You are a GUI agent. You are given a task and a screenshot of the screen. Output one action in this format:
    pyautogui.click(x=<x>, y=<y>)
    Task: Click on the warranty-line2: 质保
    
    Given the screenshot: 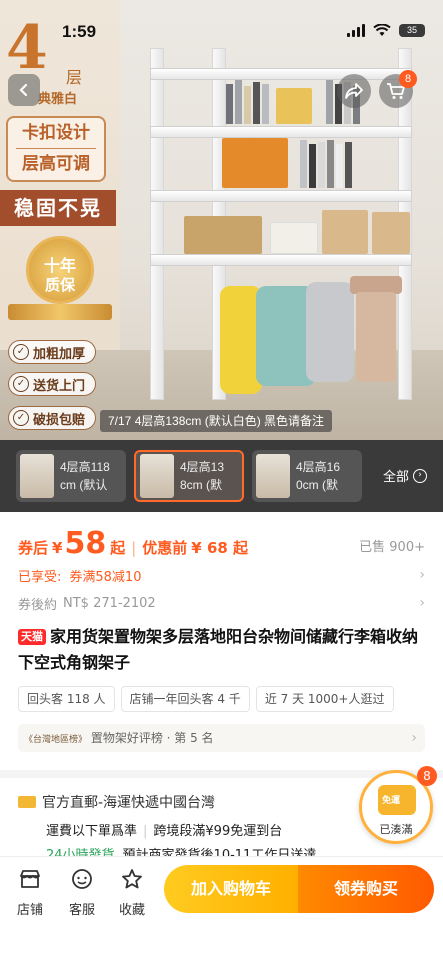 What is the action you would take?
    pyautogui.click(x=59, y=285)
    